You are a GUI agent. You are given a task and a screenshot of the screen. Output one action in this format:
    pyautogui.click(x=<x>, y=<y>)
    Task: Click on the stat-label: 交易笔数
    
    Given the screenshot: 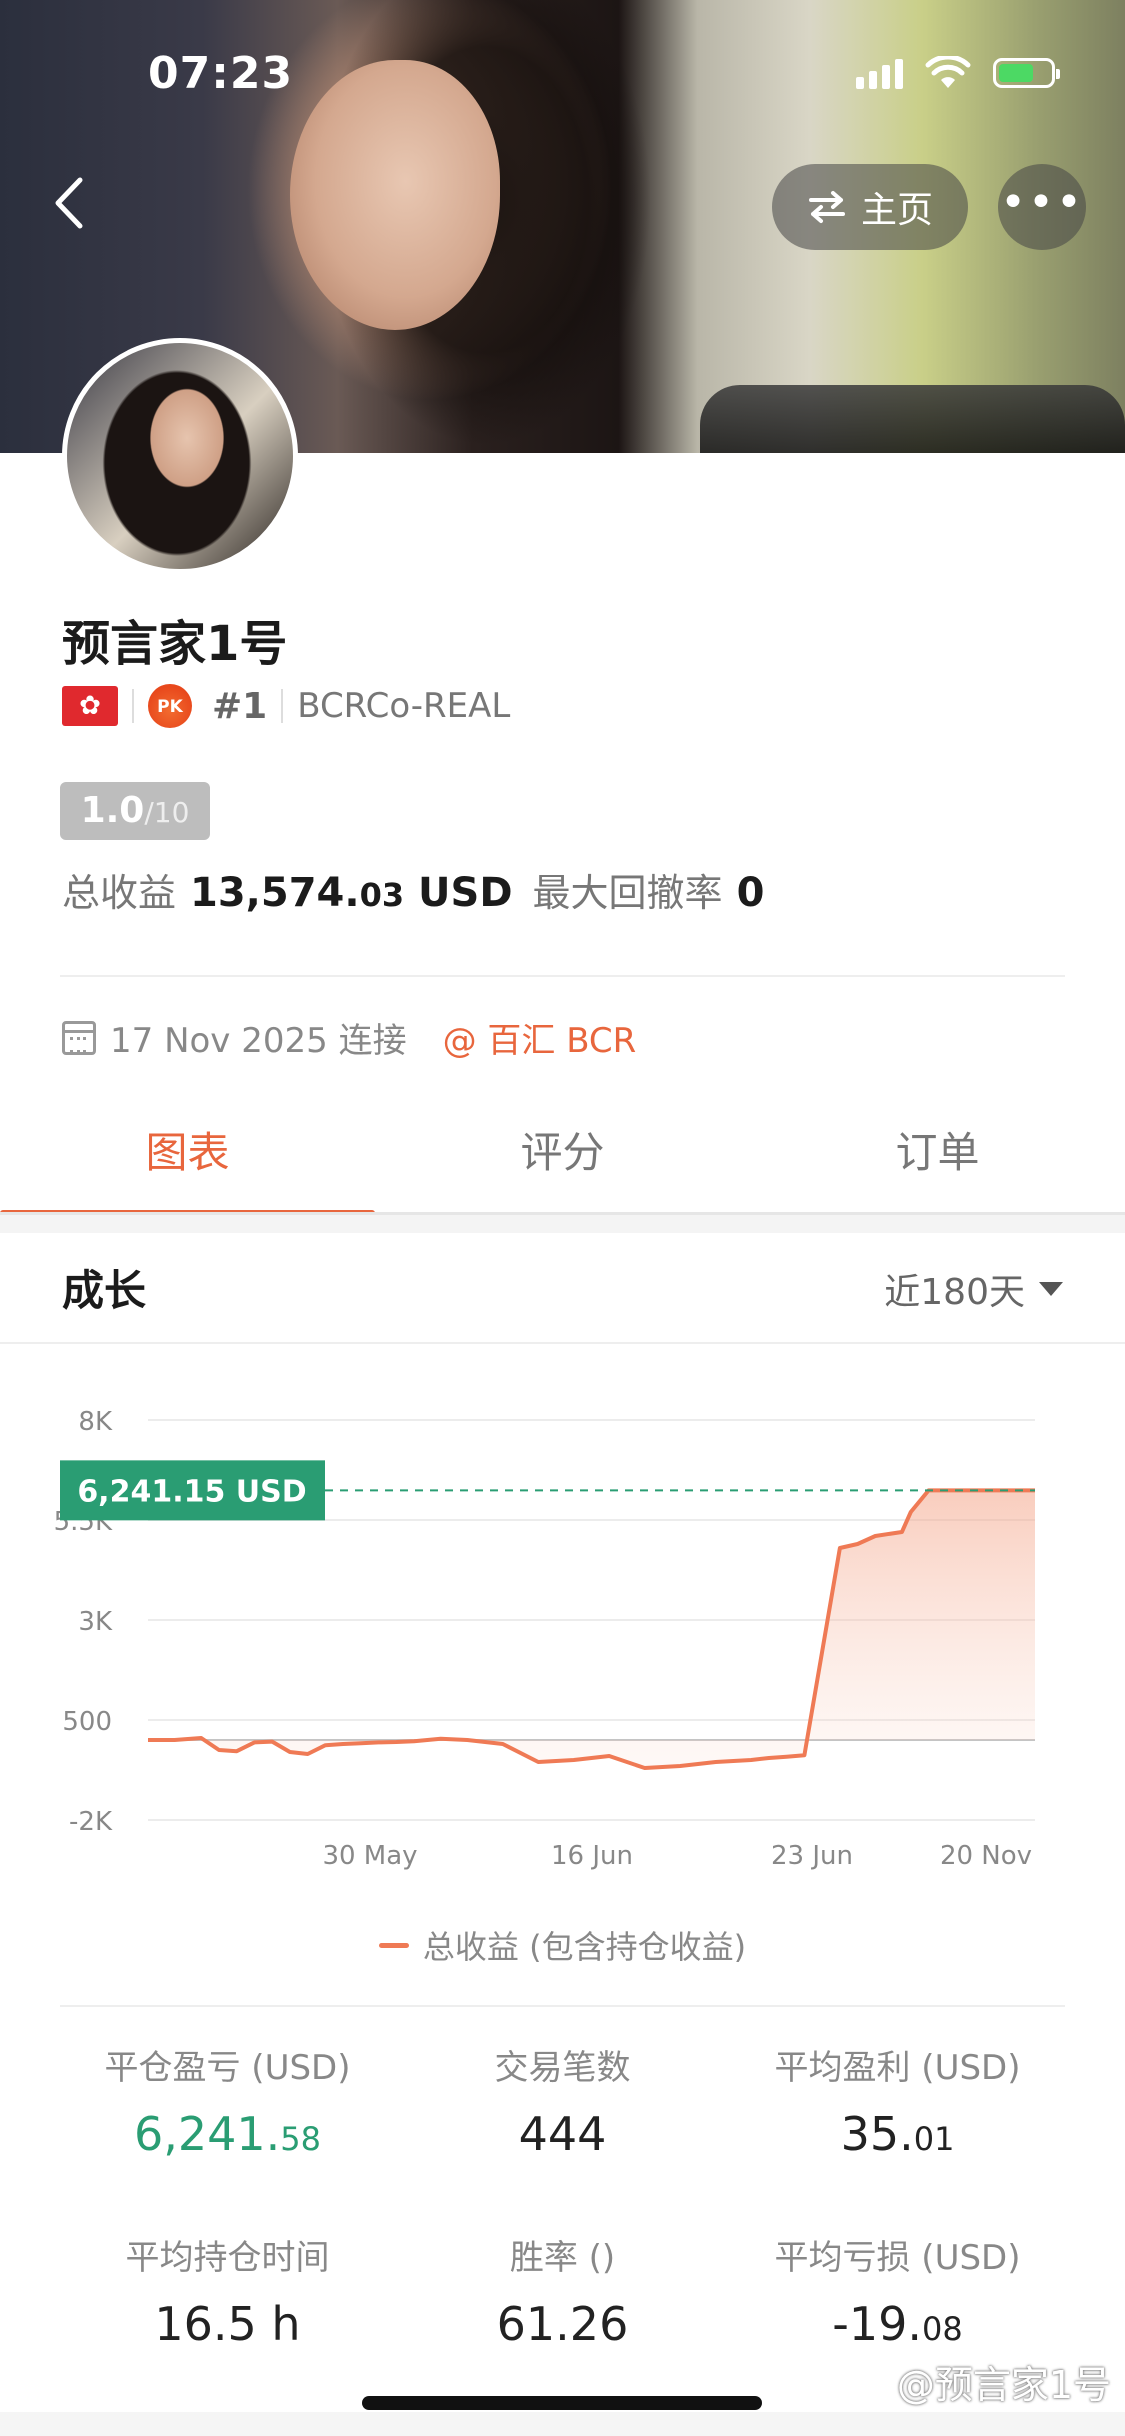 What is the action you would take?
    pyautogui.click(x=562, y=2068)
    